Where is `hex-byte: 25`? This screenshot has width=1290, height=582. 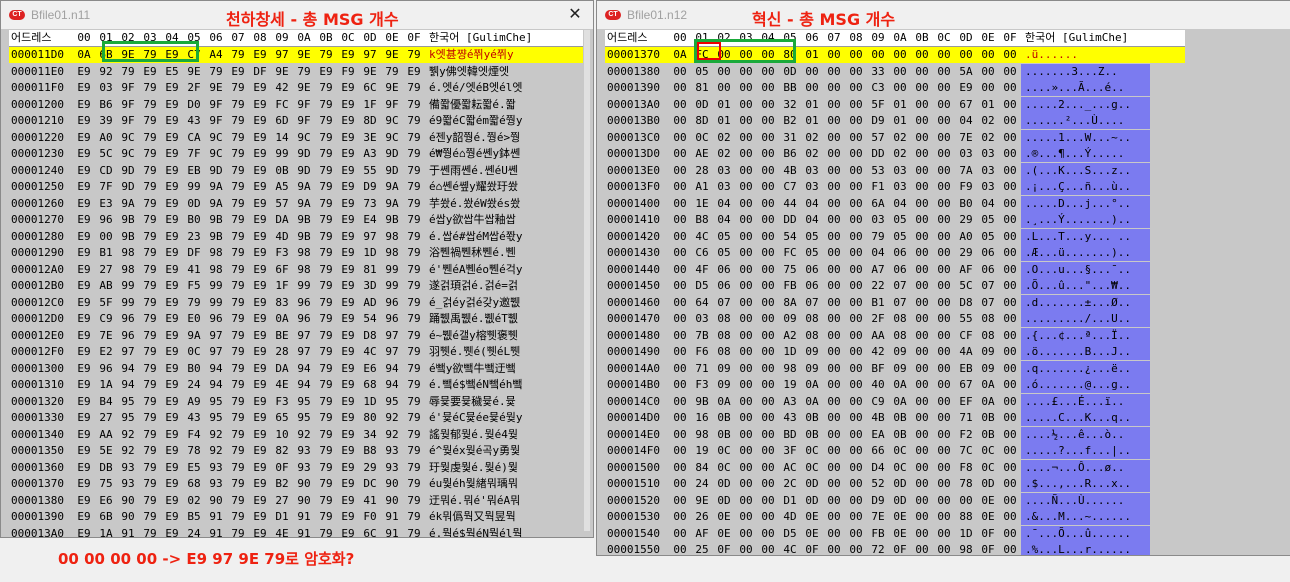
hex-byte: 25 is located at coordinates (702, 548).